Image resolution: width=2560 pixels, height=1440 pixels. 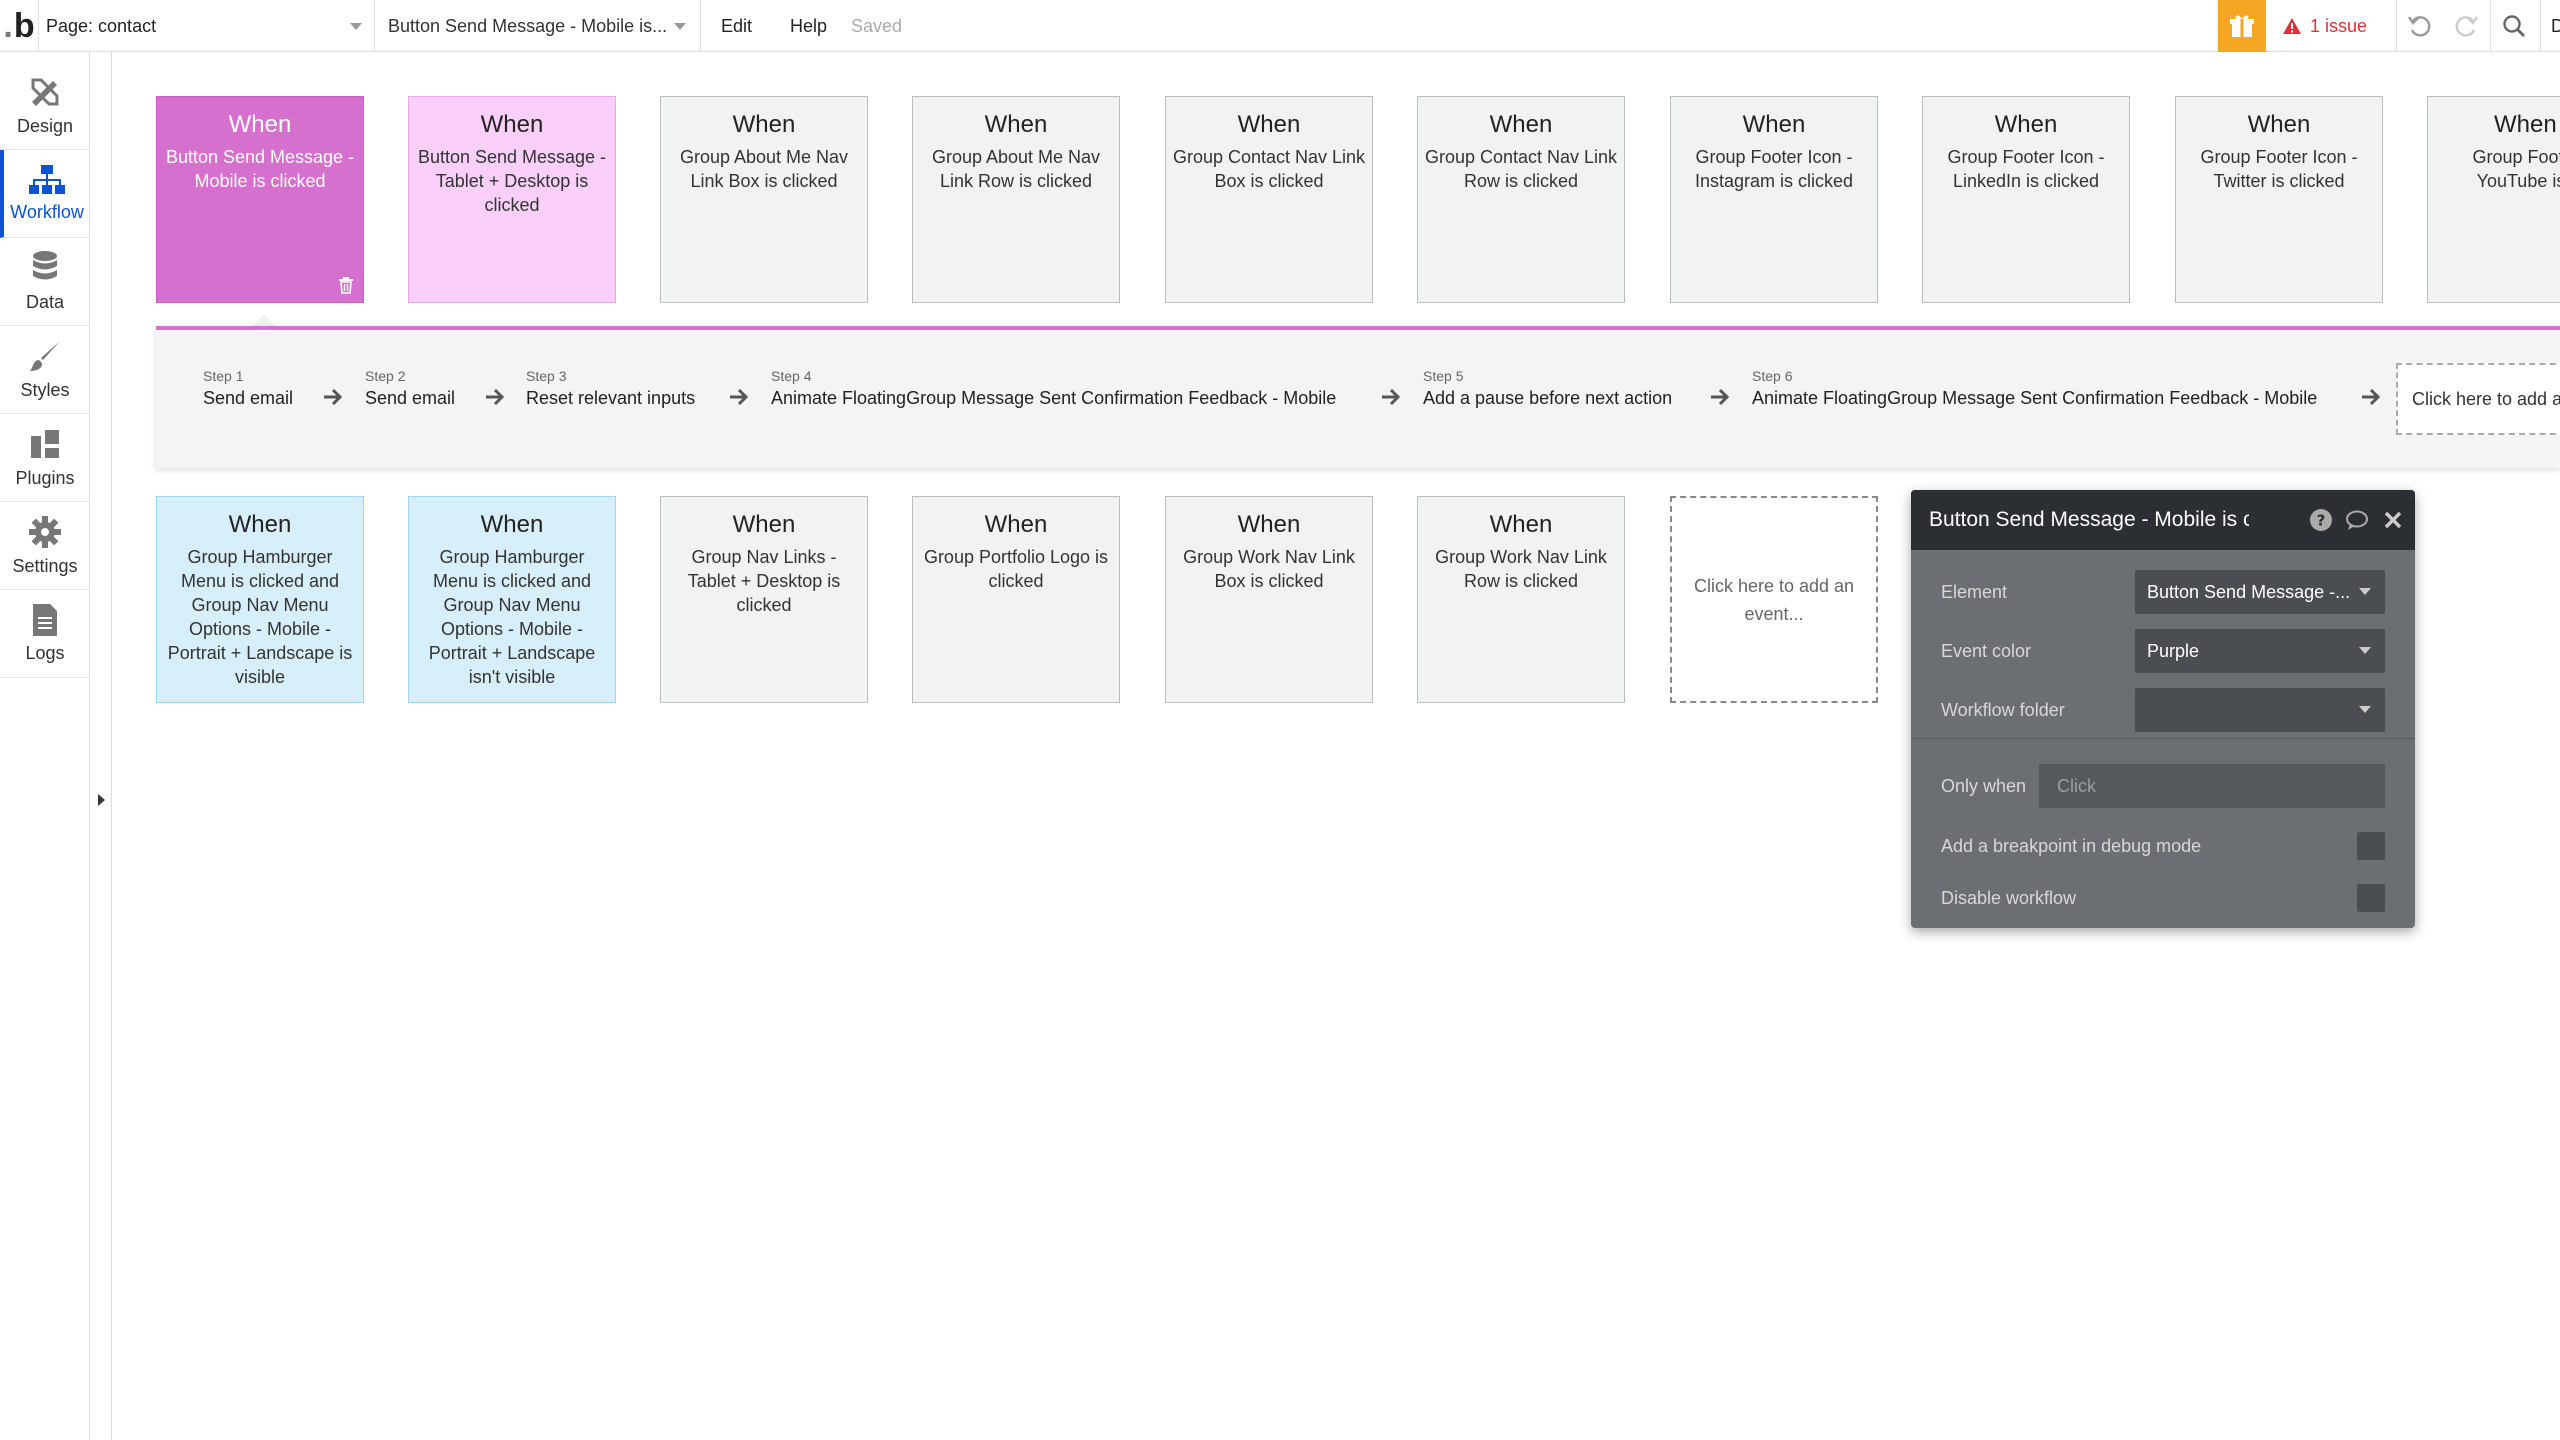 I want to click on sidebar-item-plugins: Plugins, so click(x=45, y=458).